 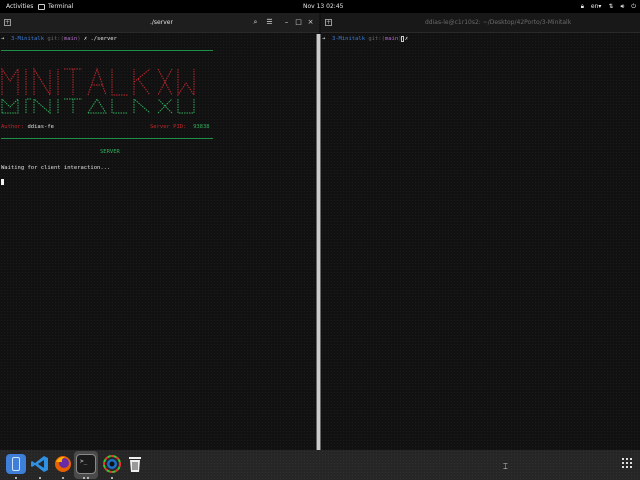 I want to click on author-line: Author: ddias-fe, so click(x=27, y=127).